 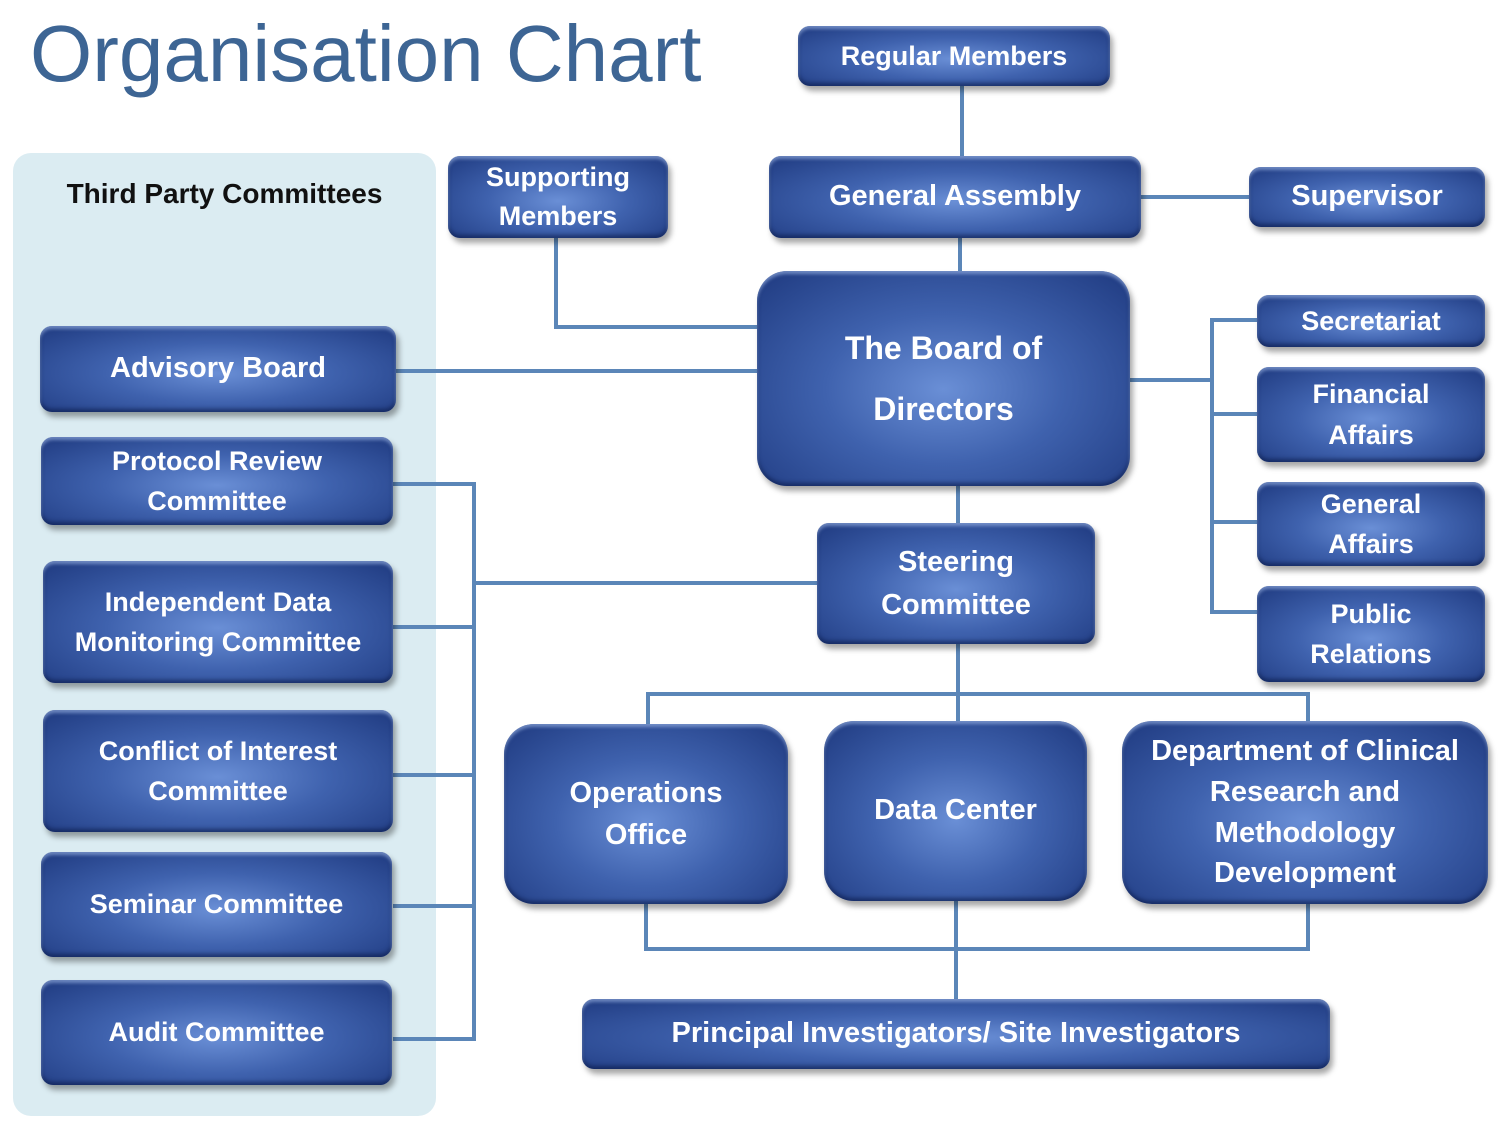 I want to click on node-secretariat: Secretariat, so click(x=1371, y=321).